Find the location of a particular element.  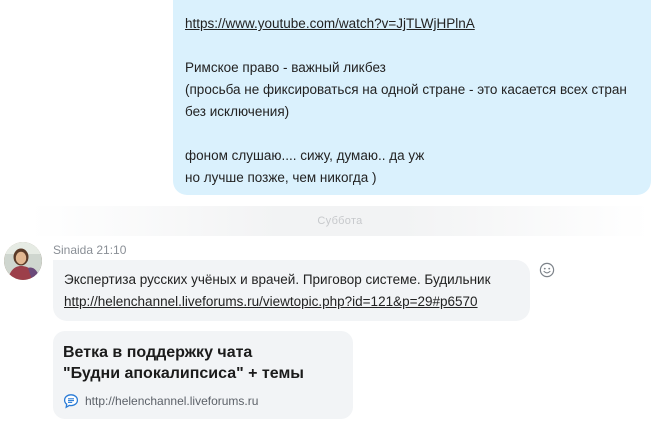

forum-chat-icon is located at coordinates (71, 401).